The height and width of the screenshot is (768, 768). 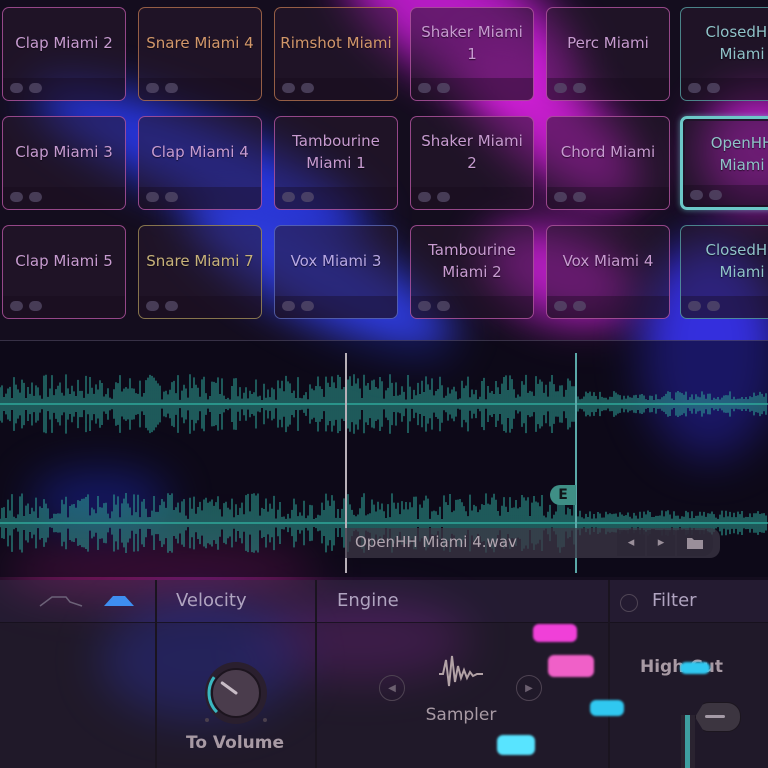 I want to click on to-volume-label: To Volume, so click(x=234, y=743).